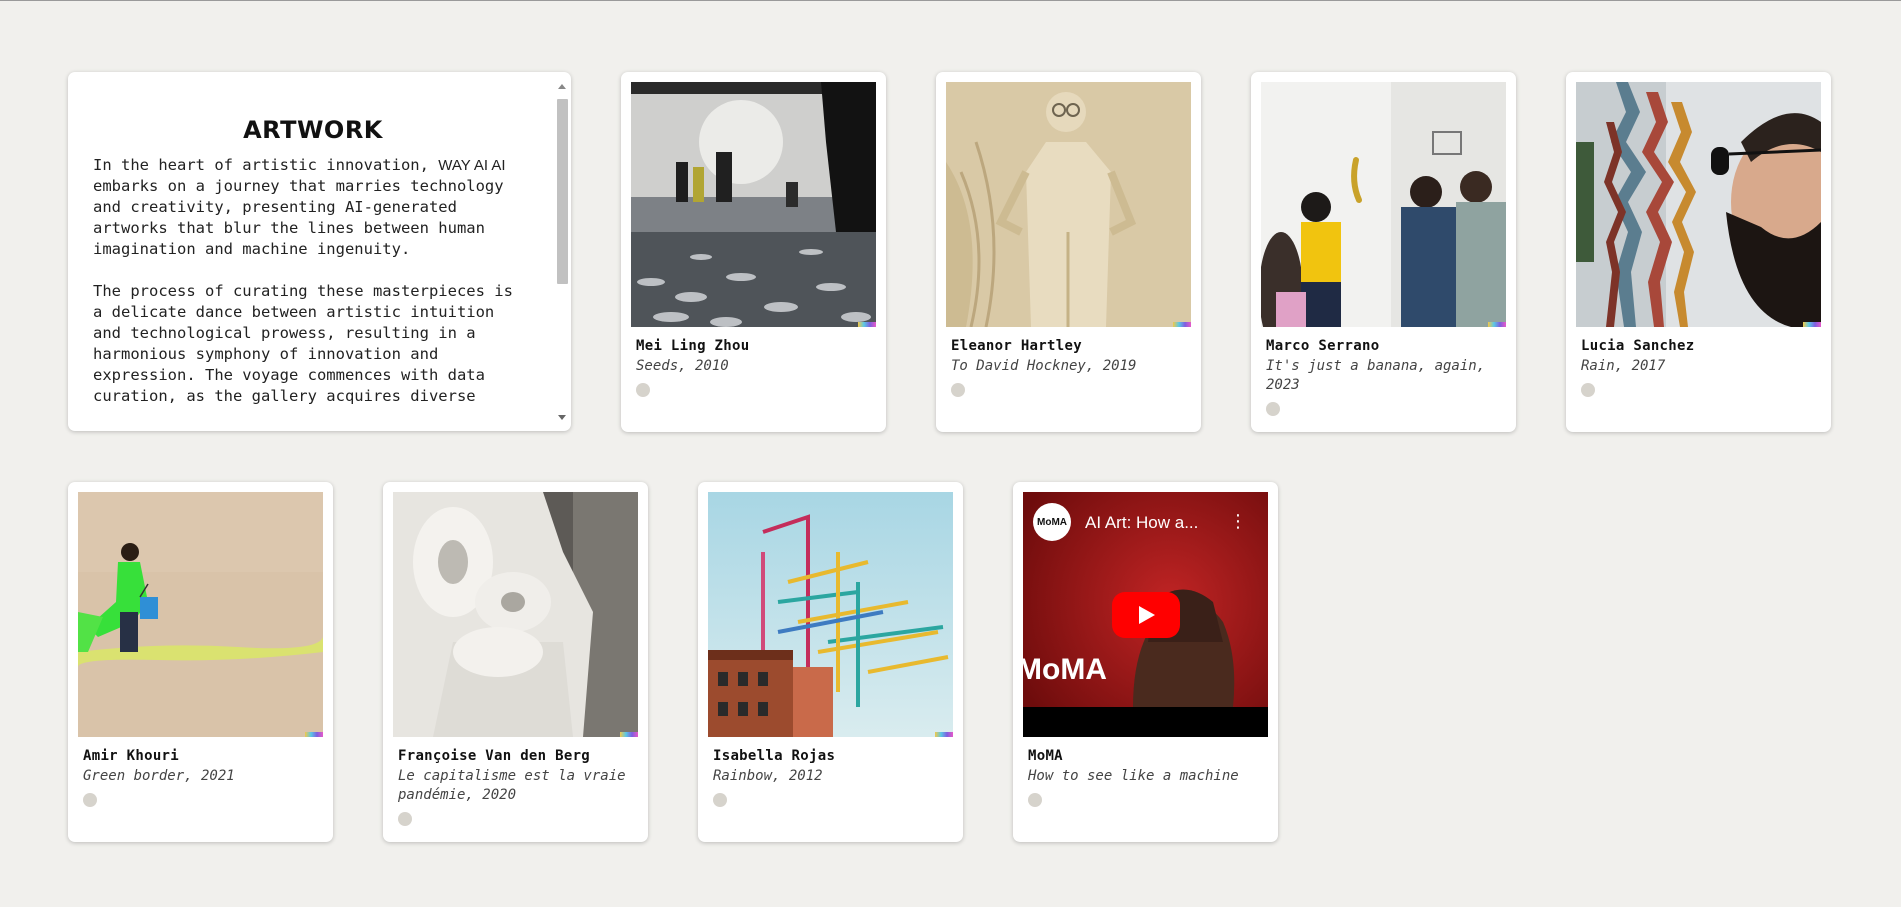  Describe the element at coordinates (753, 204) in the screenshot. I see `artwork-image-seeds` at that location.